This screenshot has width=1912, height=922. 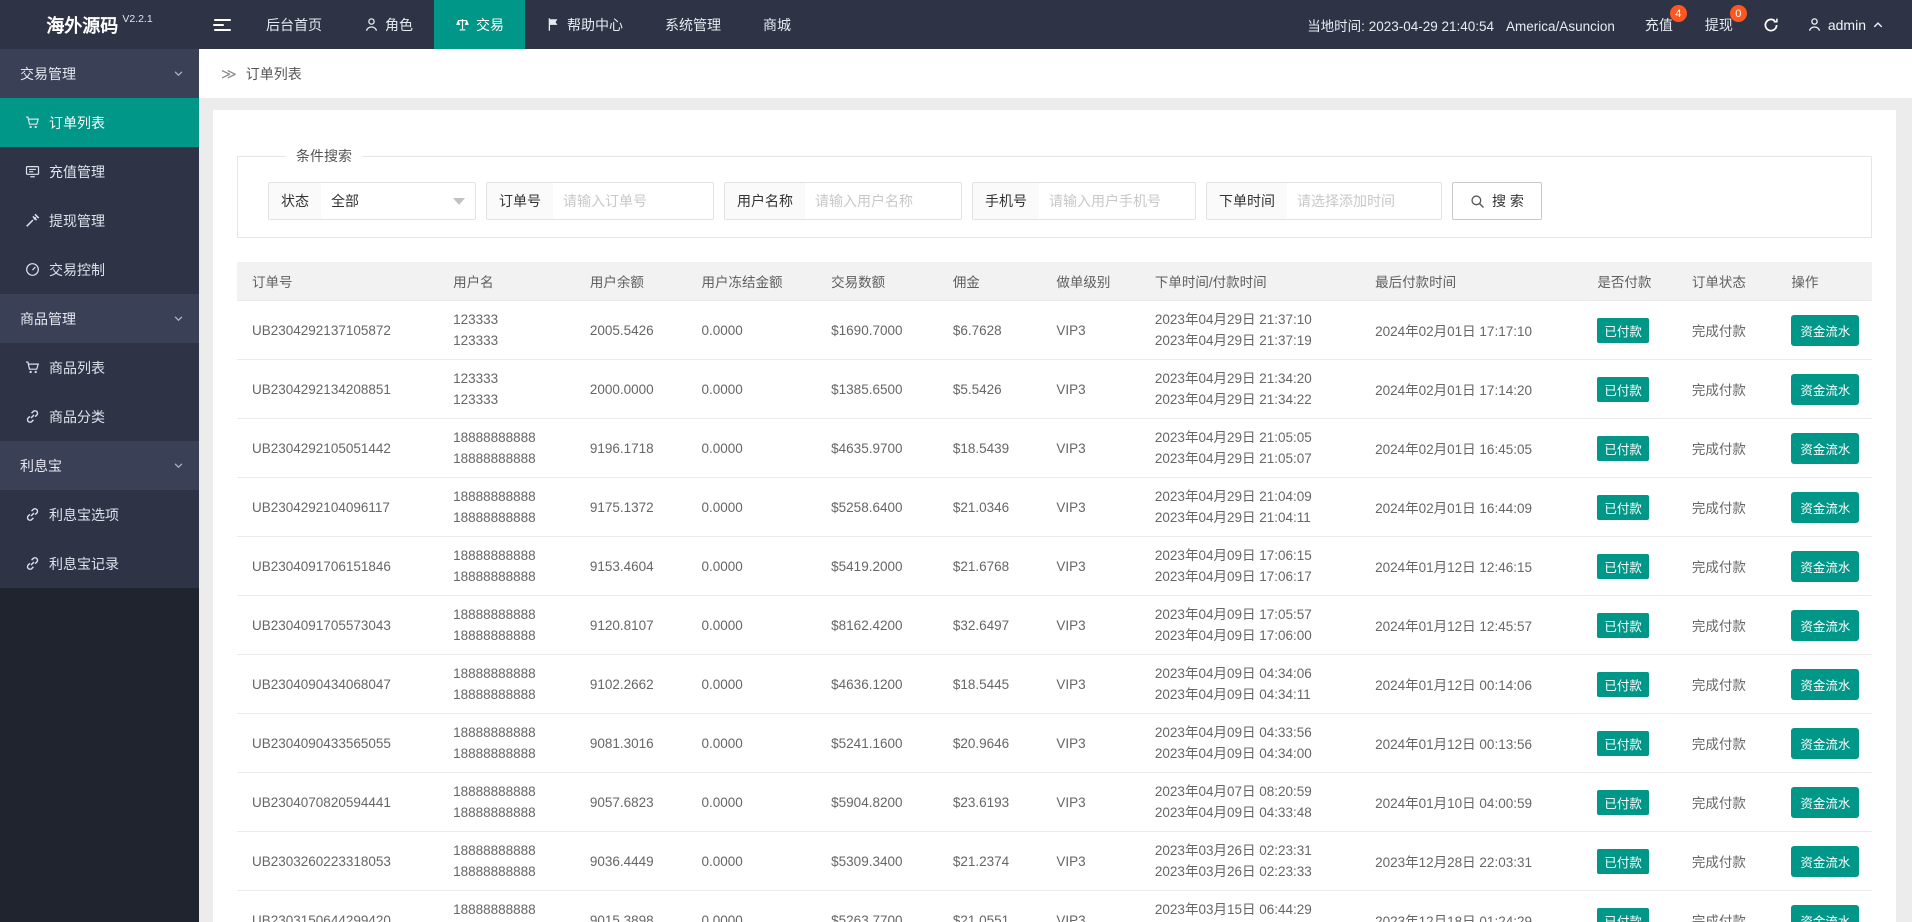 I want to click on status-select: 全部, so click(x=398, y=201).